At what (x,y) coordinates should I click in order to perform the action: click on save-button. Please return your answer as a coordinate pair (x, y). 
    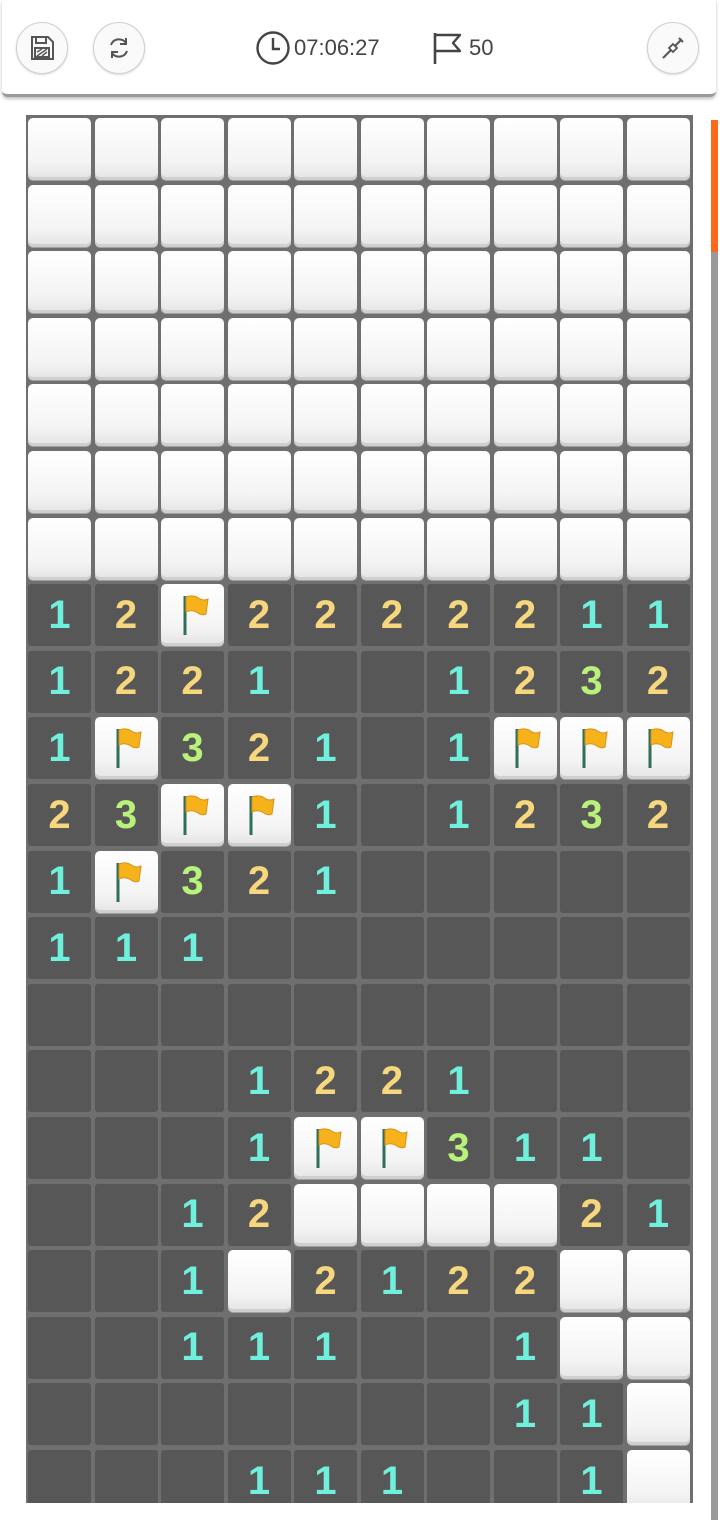
    Looking at the image, I should click on (42, 48).